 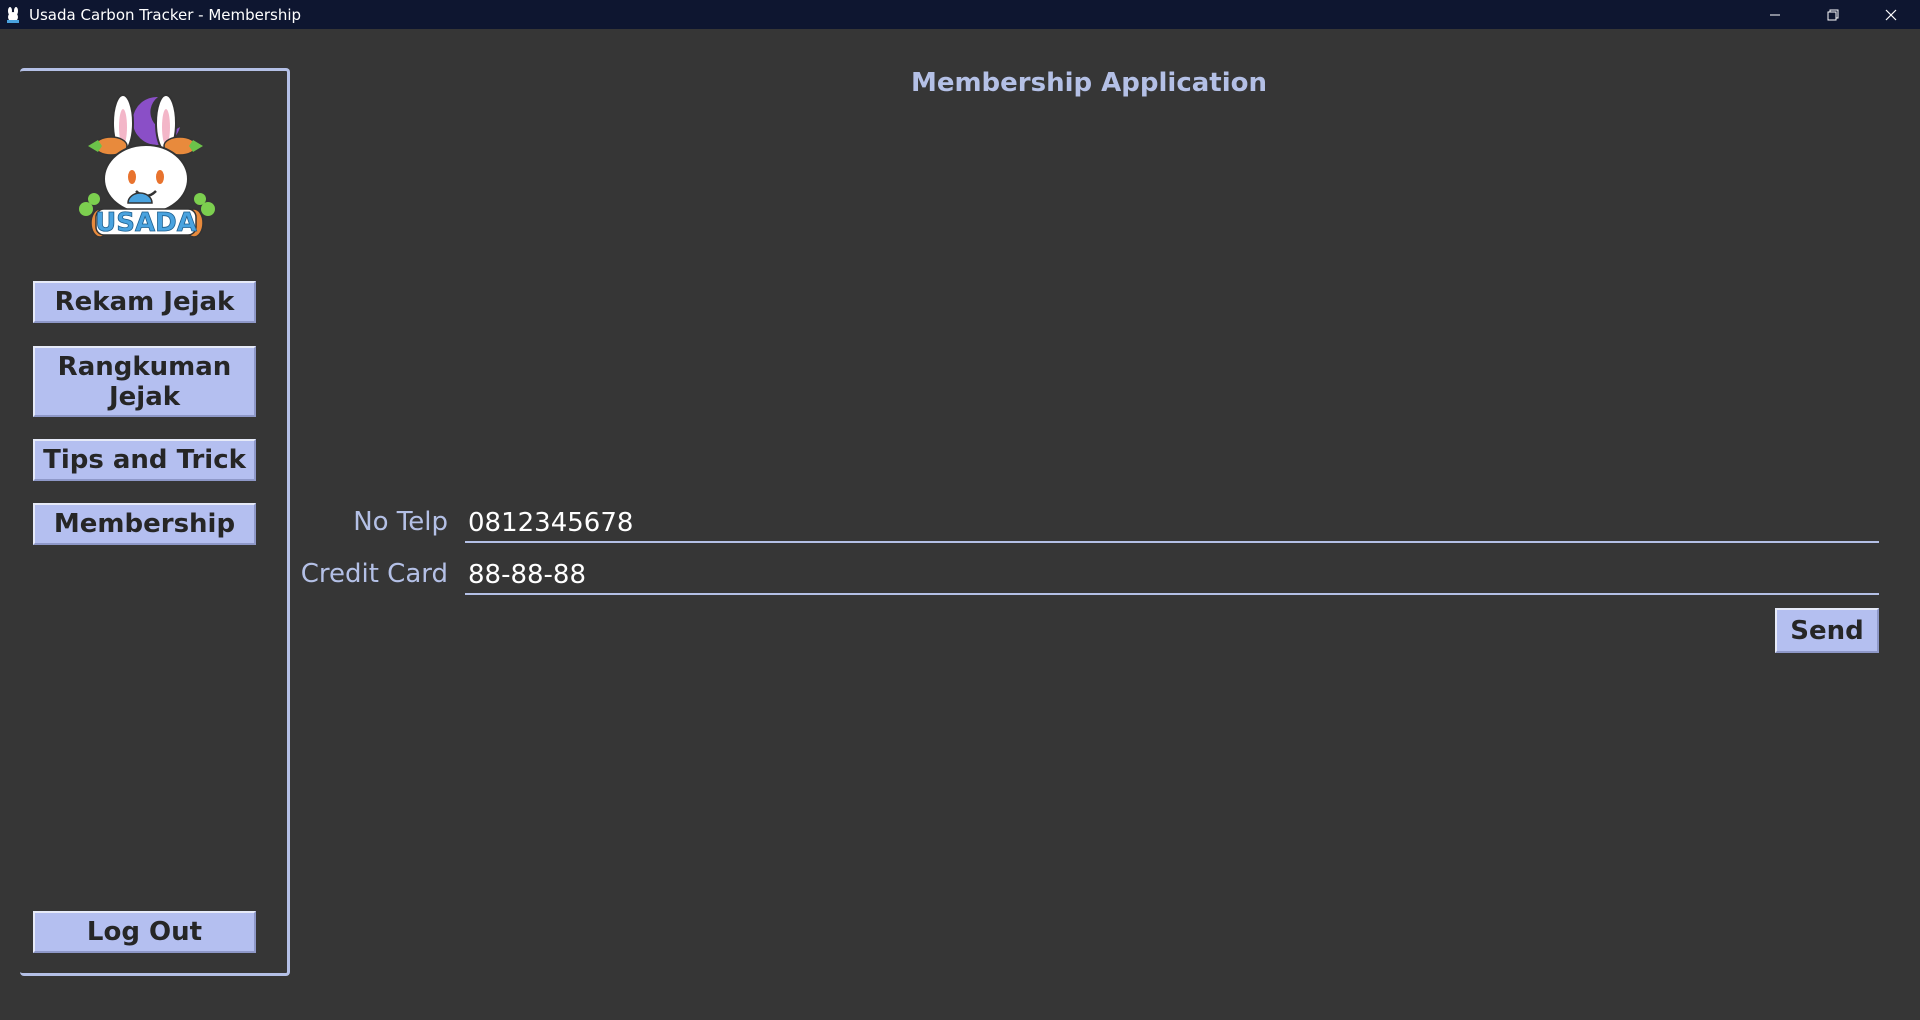 I want to click on app-rabbit-icon, so click(x=13, y=15).